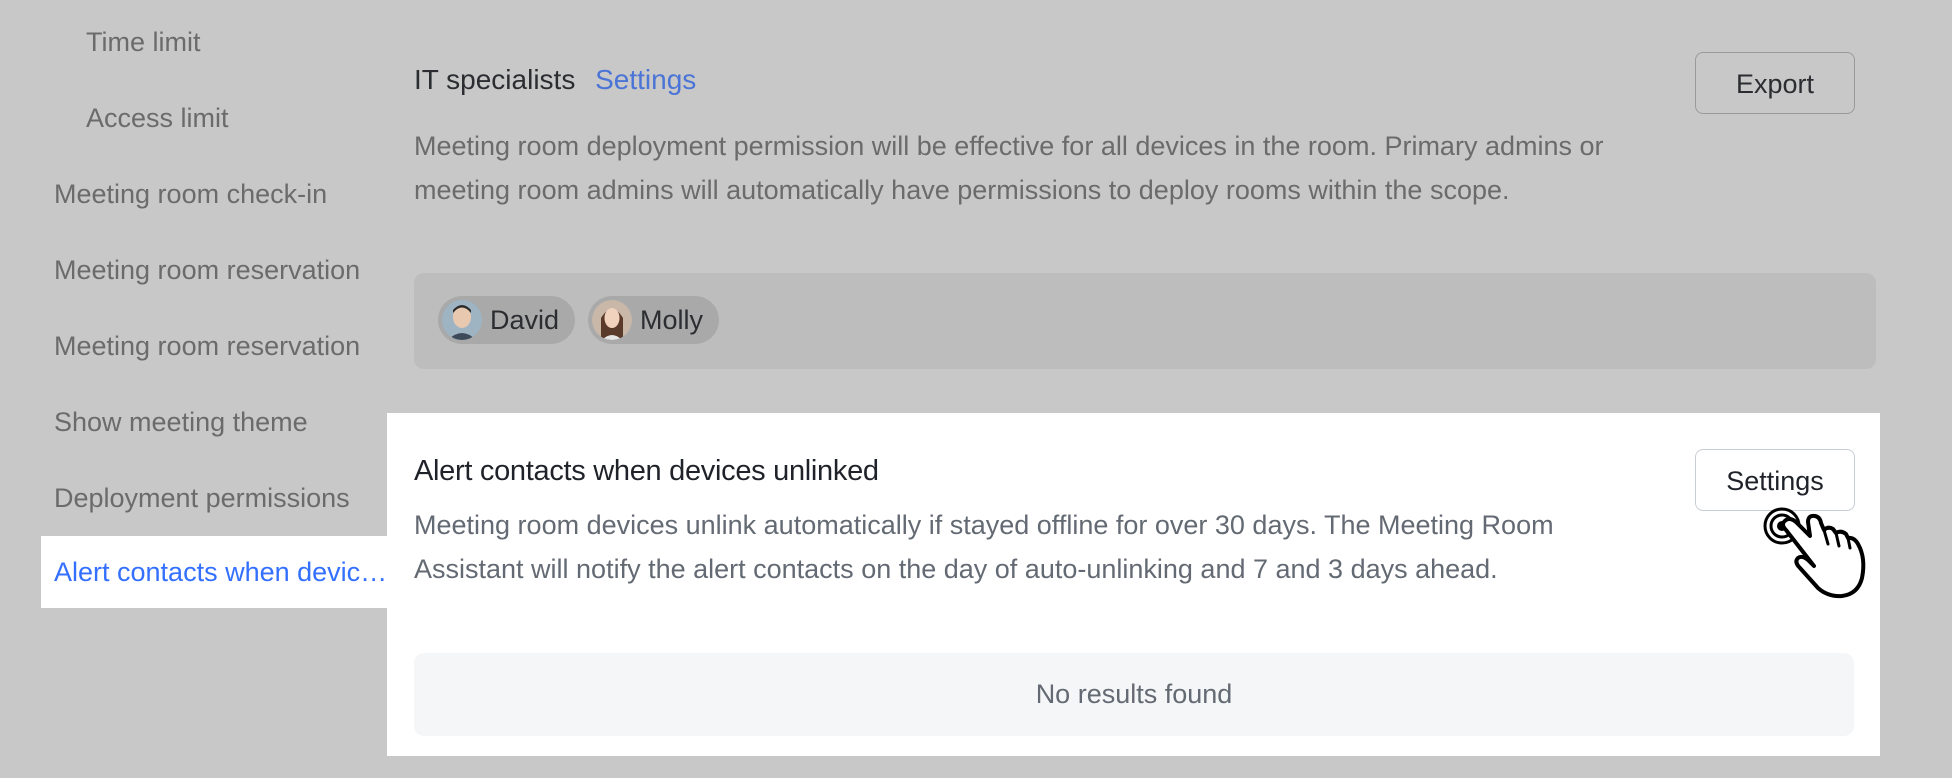 The height and width of the screenshot is (778, 1952). What do you see at coordinates (214, 498) in the screenshot?
I see `sidebar-item-deployment-permissions: Deployment permissions` at bounding box center [214, 498].